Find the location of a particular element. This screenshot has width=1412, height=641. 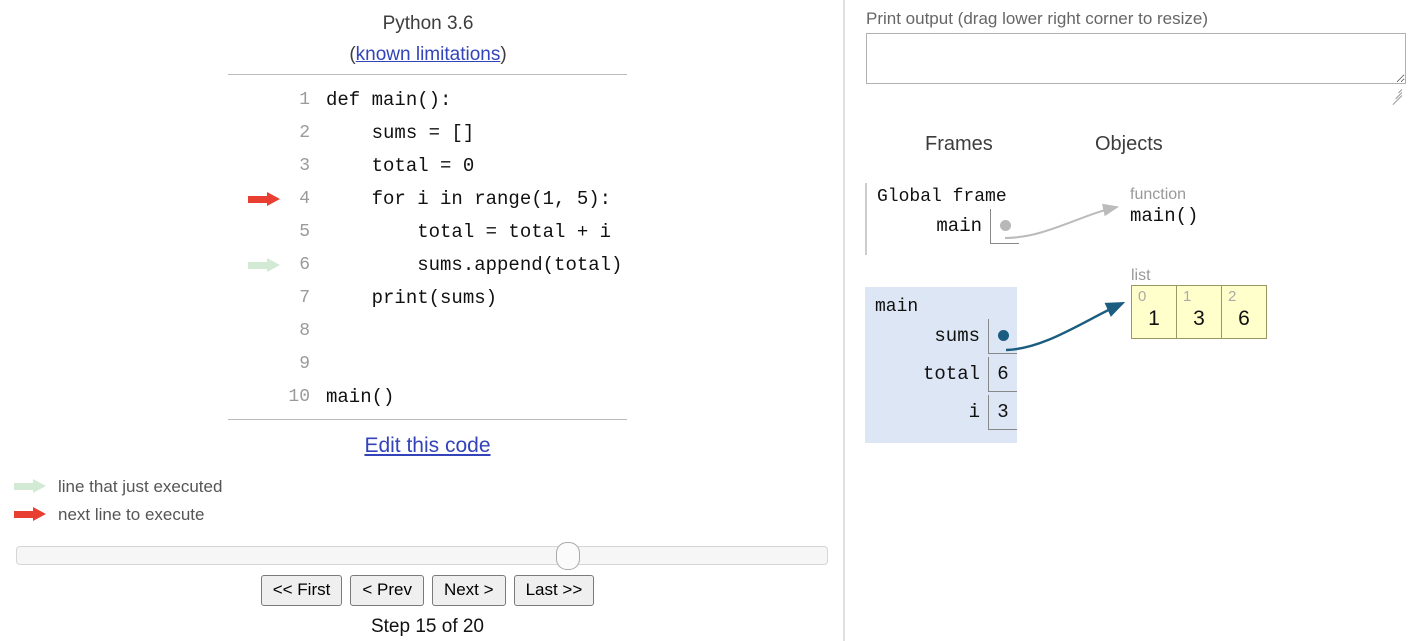

list-cell: 2 6 is located at coordinates (1244, 312).